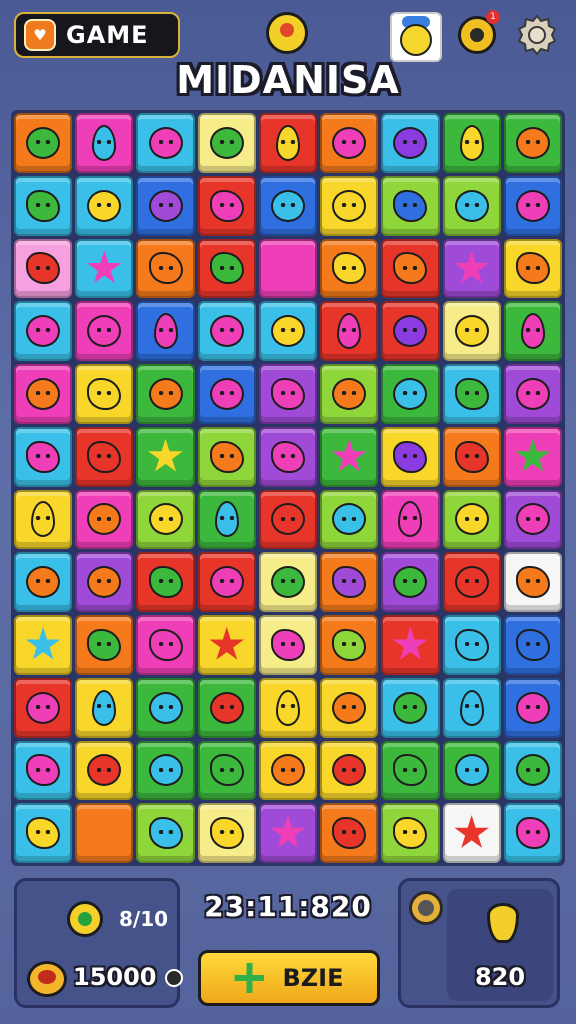 The image size is (576, 1024). I want to click on lightbulb-icon, so click(287, 33).